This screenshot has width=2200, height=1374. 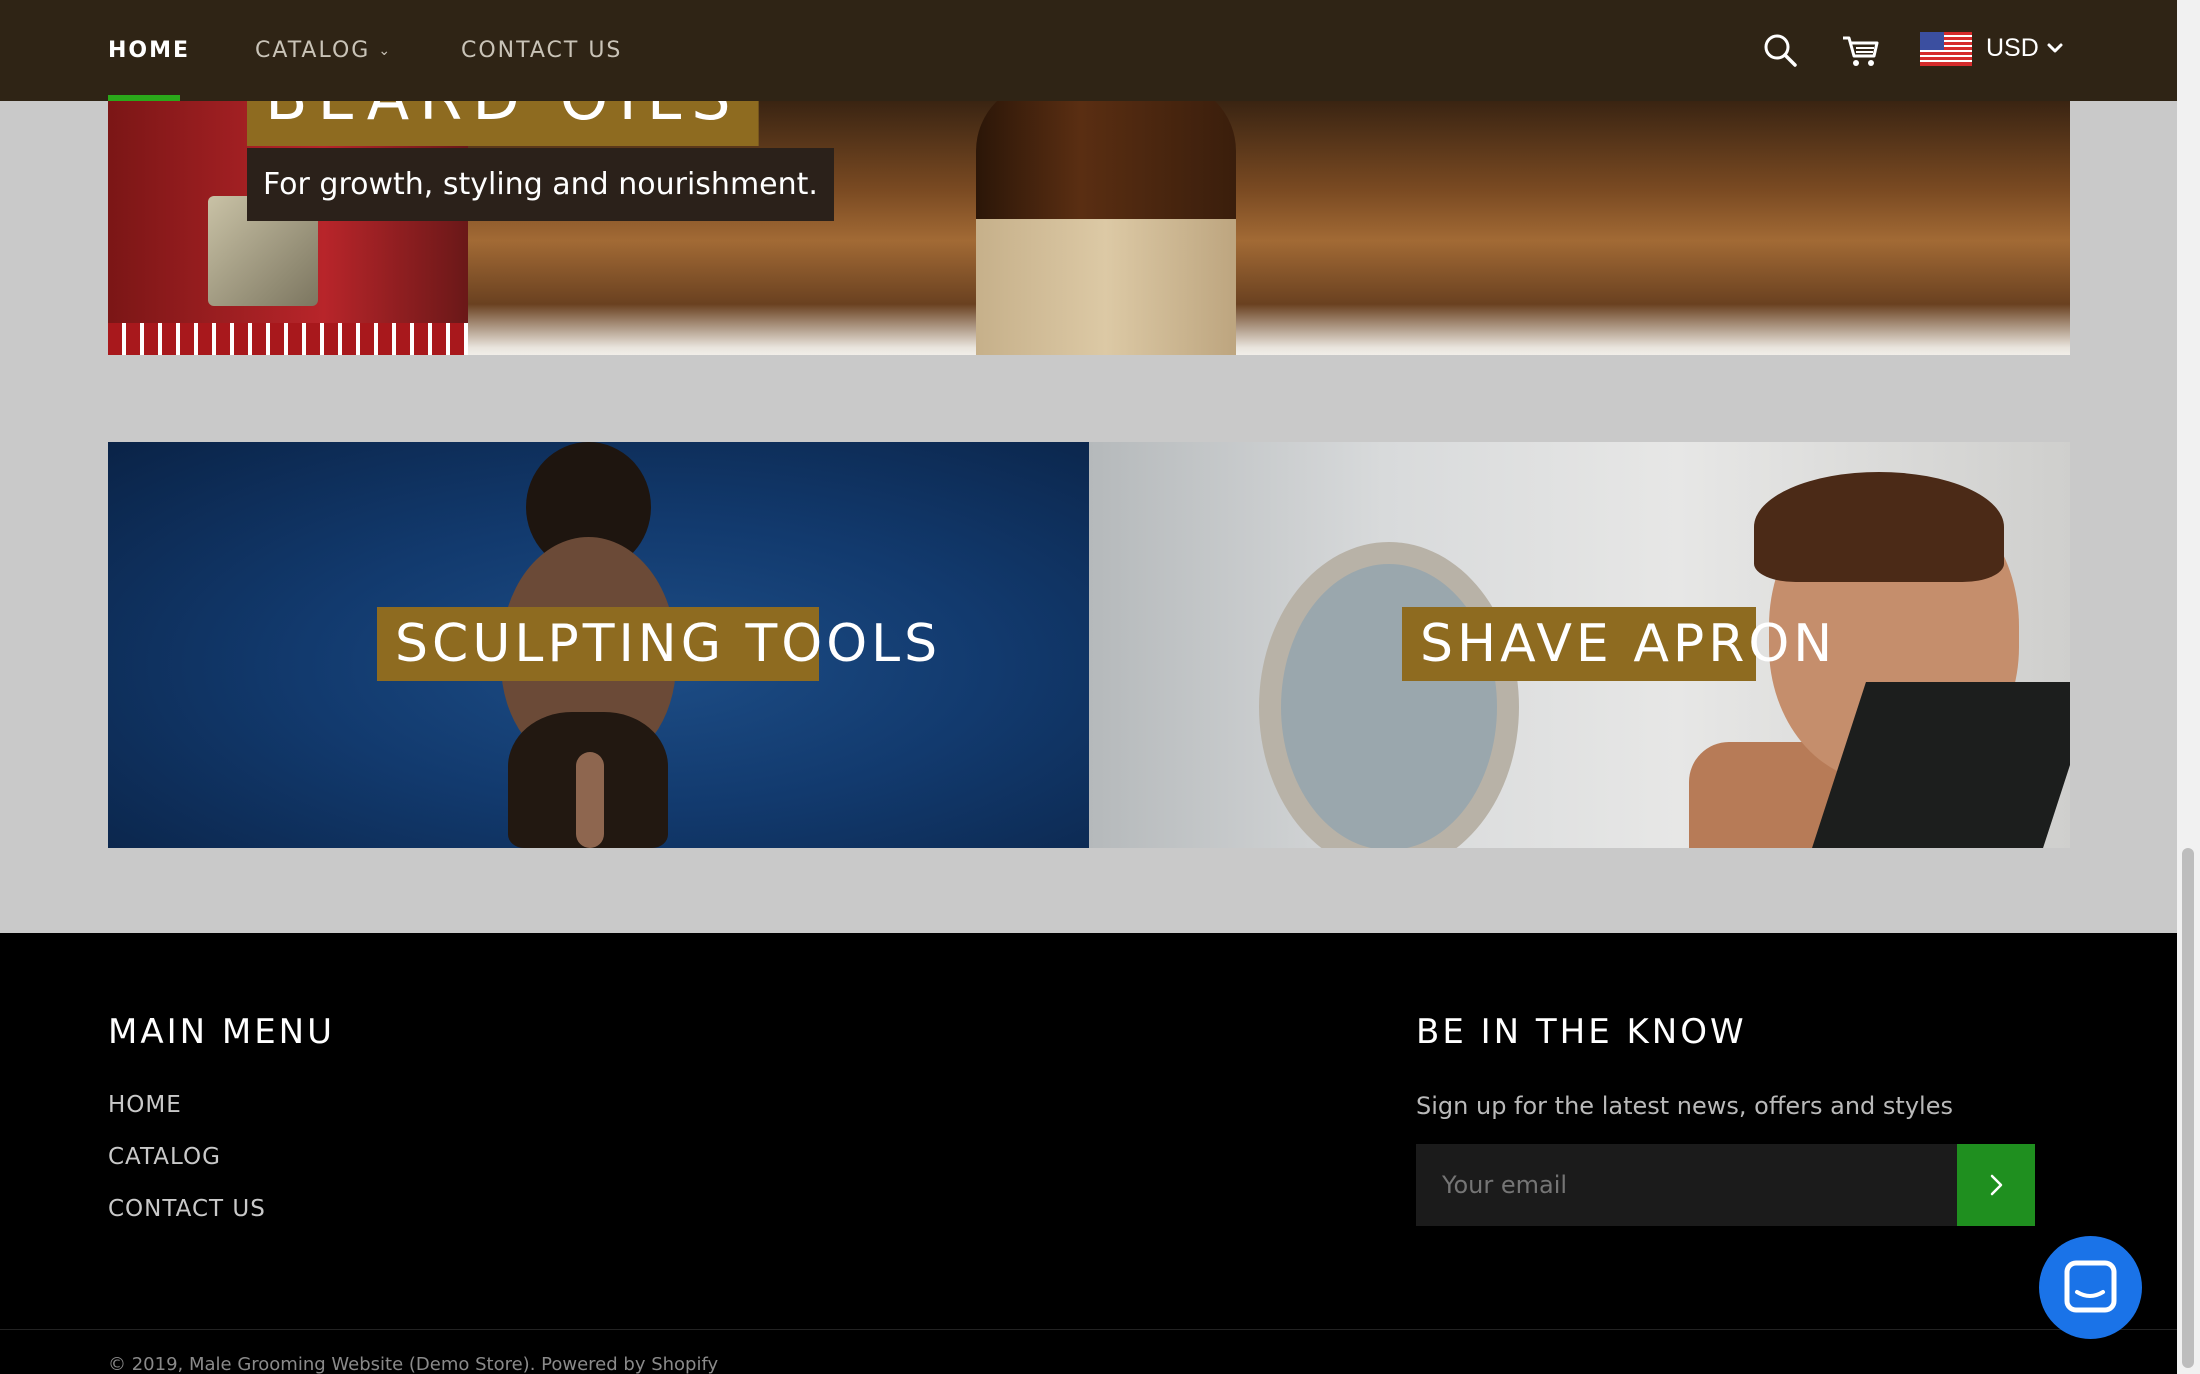 What do you see at coordinates (288, 339) in the screenshot?
I see `hero-clipper-teeth` at bounding box center [288, 339].